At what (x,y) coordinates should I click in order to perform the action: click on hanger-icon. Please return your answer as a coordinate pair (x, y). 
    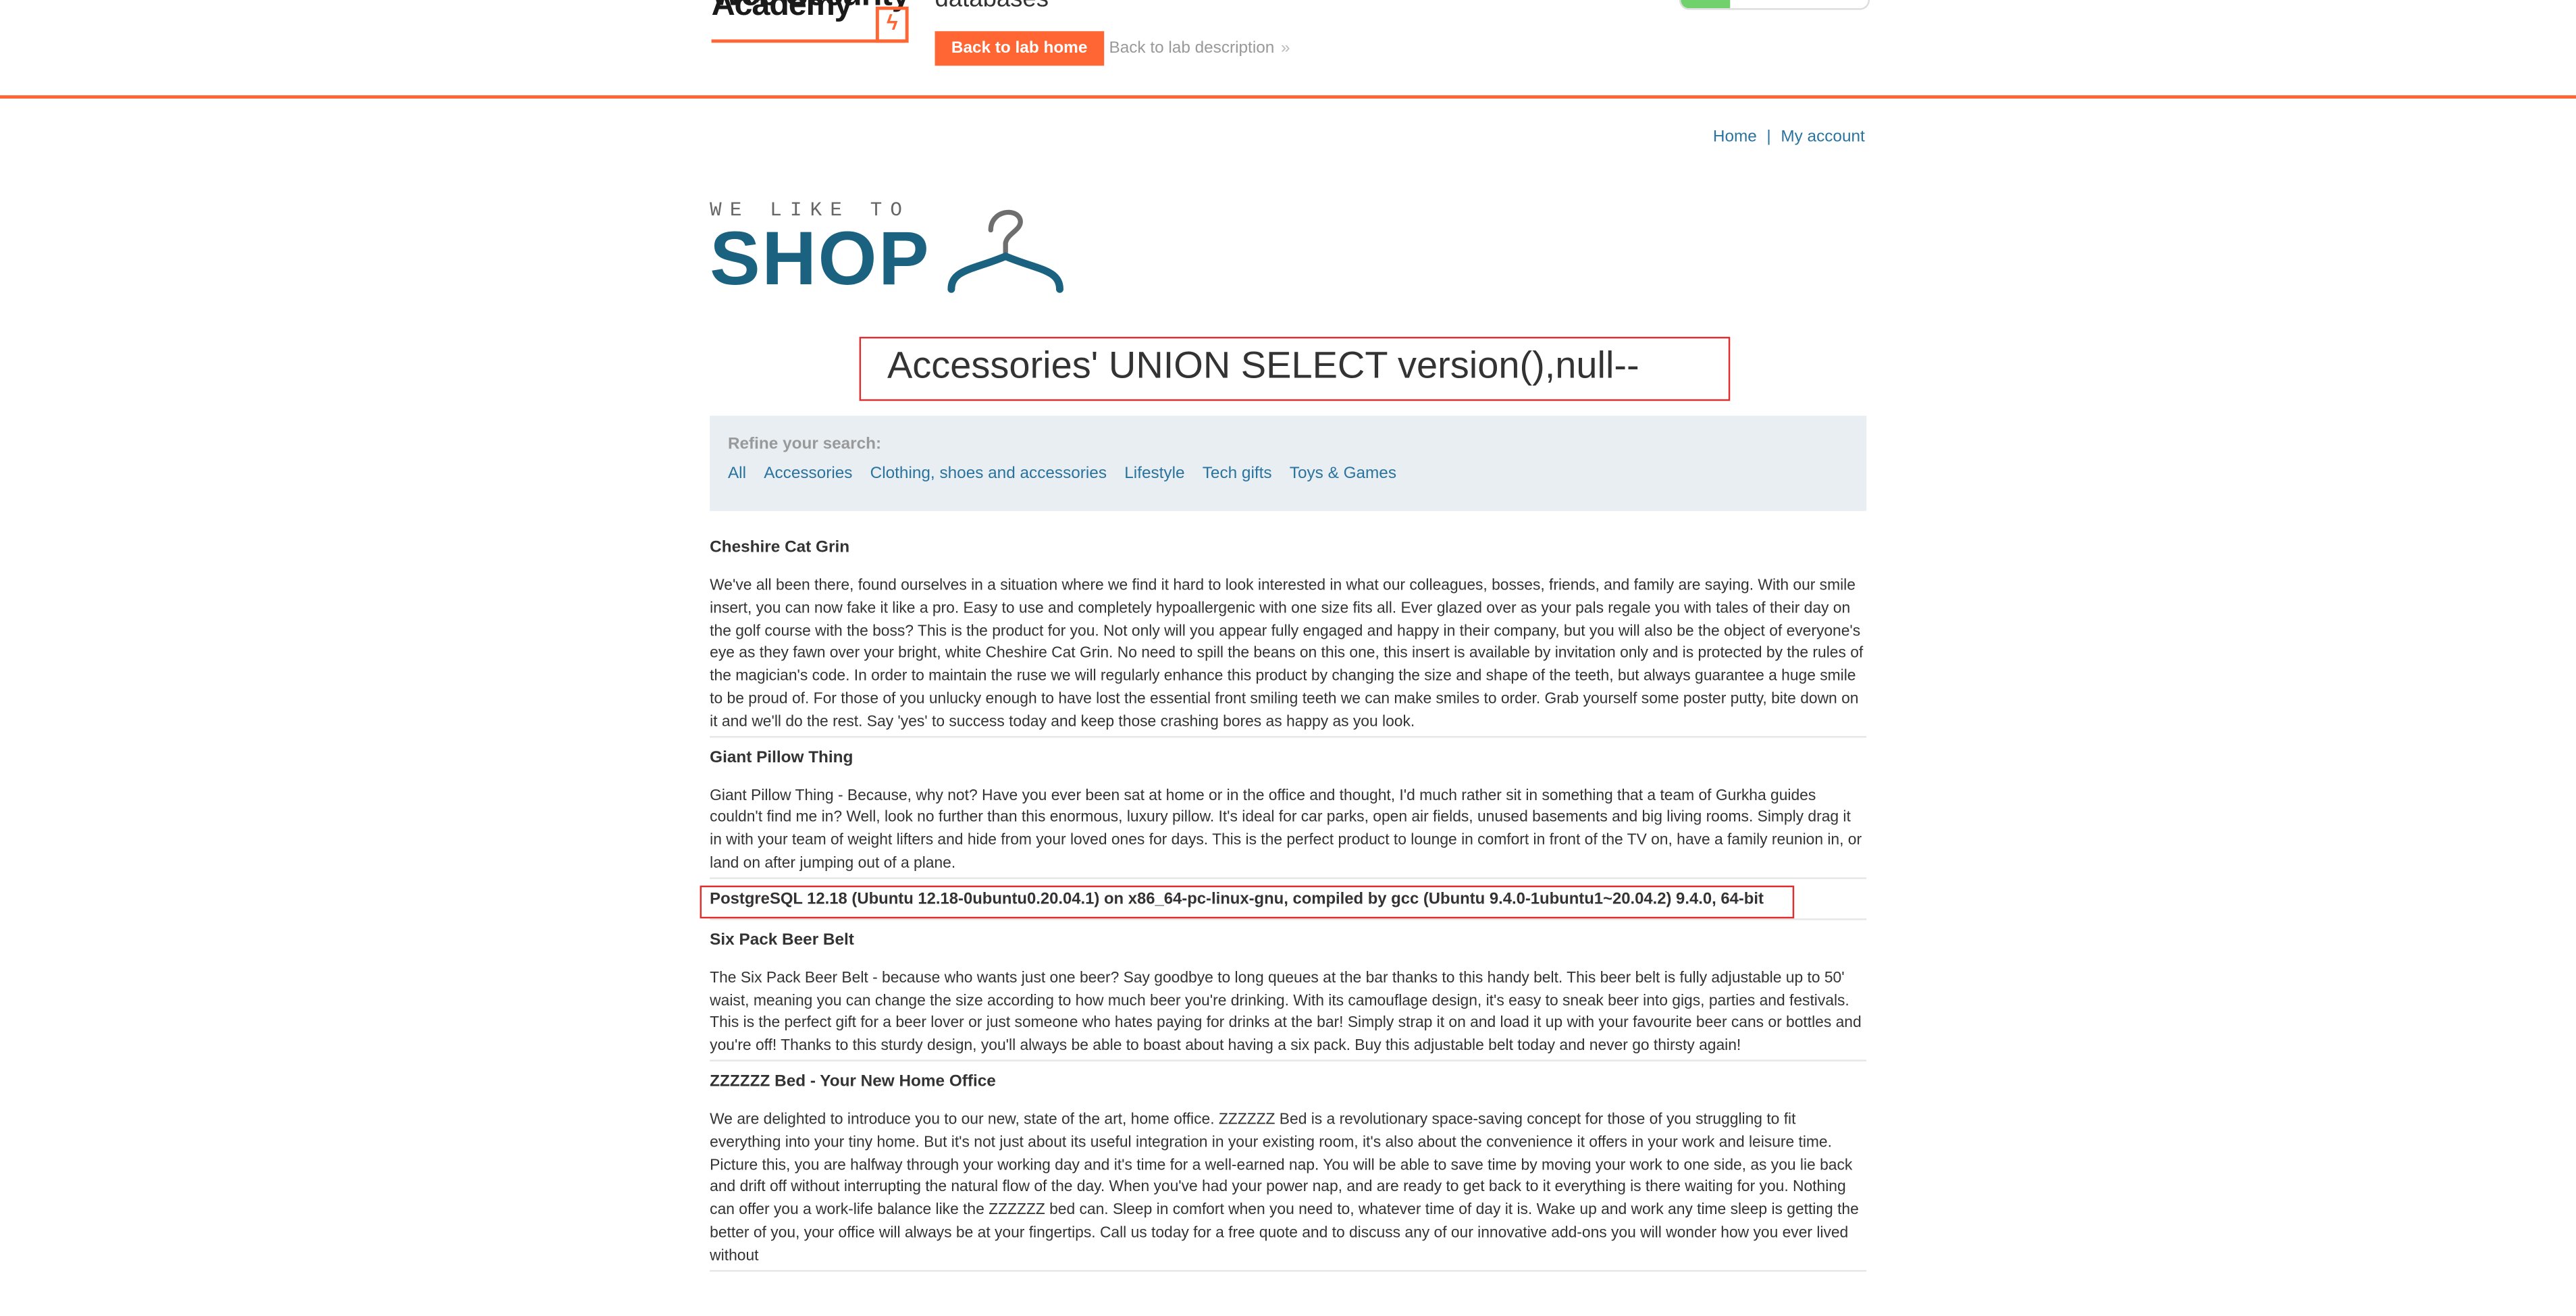
    Looking at the image, I should click on (1005, 251).